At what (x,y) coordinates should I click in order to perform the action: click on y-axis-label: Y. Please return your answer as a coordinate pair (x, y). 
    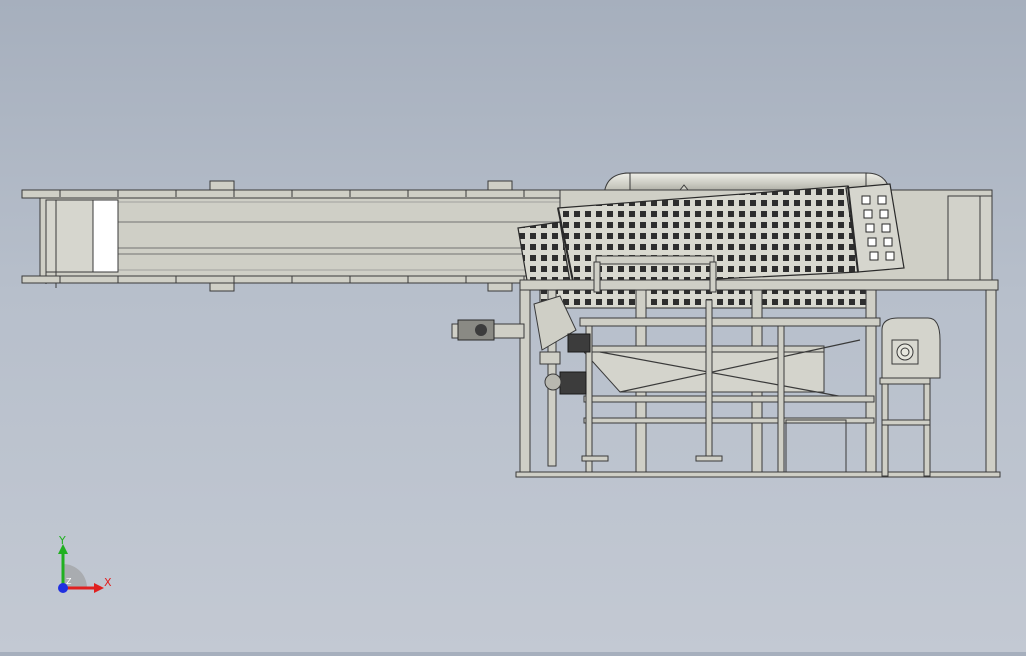
    Looking at the image, I should click on (62, 540).